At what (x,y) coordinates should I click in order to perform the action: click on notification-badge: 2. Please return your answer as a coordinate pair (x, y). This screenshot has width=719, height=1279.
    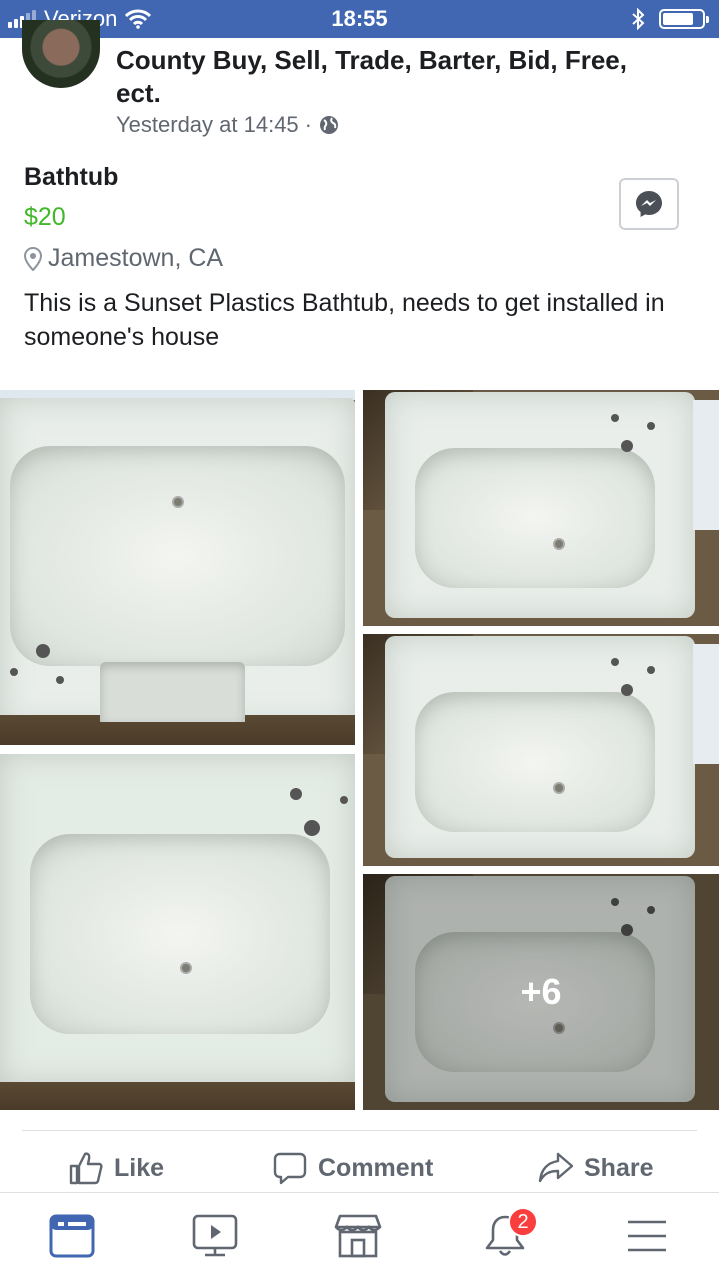
    Looking at the image, I should click on (523, 1222).